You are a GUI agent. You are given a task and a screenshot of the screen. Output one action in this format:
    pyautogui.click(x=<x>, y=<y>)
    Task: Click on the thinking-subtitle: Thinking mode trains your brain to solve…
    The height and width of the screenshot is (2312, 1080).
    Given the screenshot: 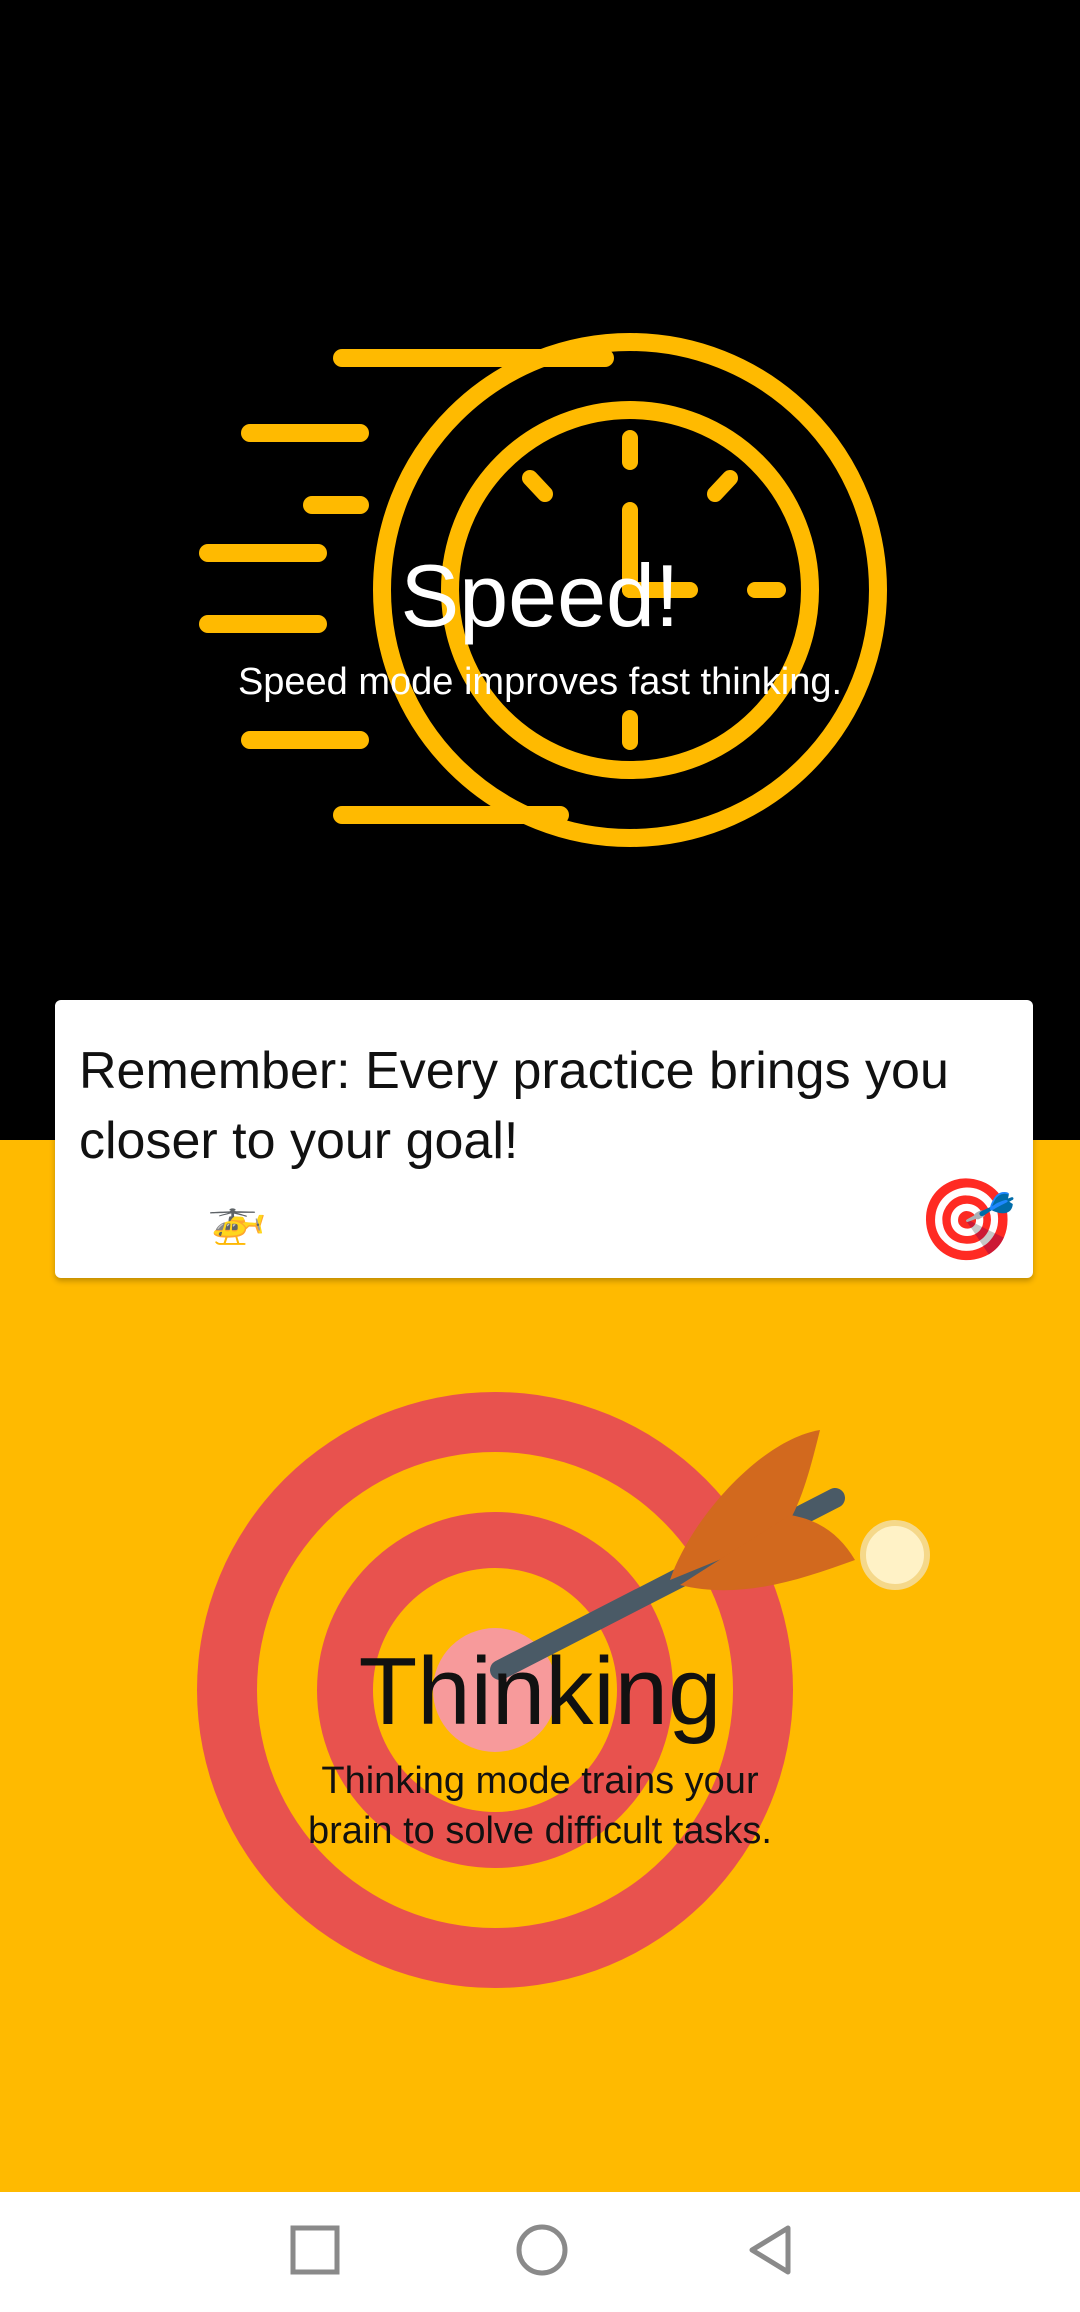 What is the action you would take?
    pyautogui.click(x=540, y=1806)
    